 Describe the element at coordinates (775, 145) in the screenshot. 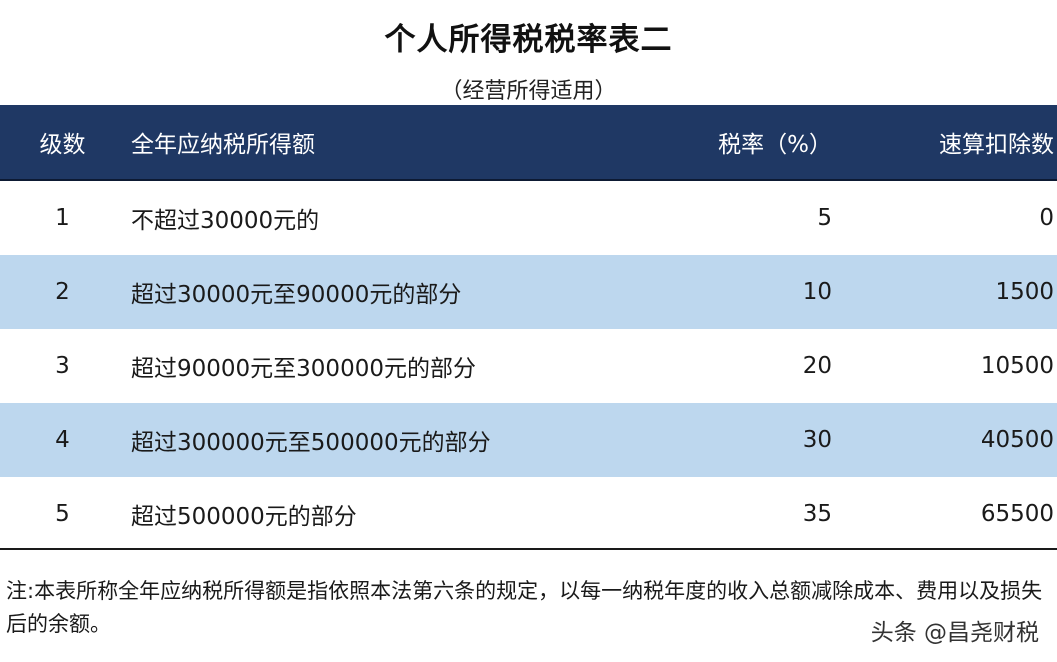

I see `header-tax-rate: 税率（%）` at that location.